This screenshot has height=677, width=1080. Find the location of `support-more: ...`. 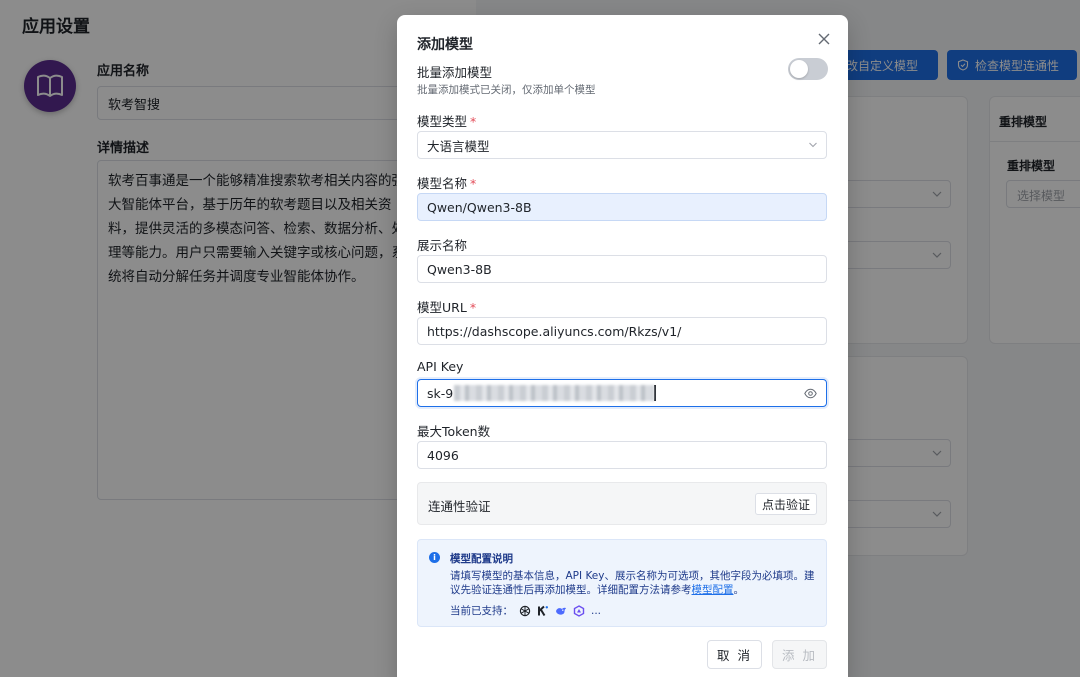

support-more: ... is located at coordinates (596, 610).